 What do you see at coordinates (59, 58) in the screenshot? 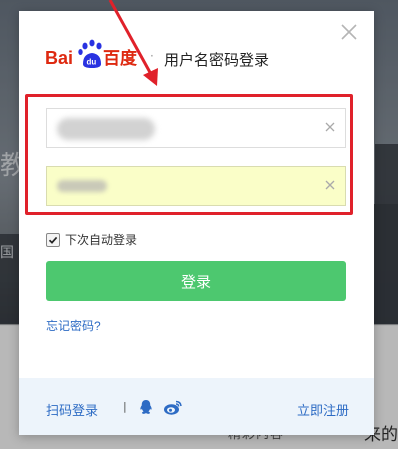
I see `svg-text: Bai` at bounding box center [59, 58].